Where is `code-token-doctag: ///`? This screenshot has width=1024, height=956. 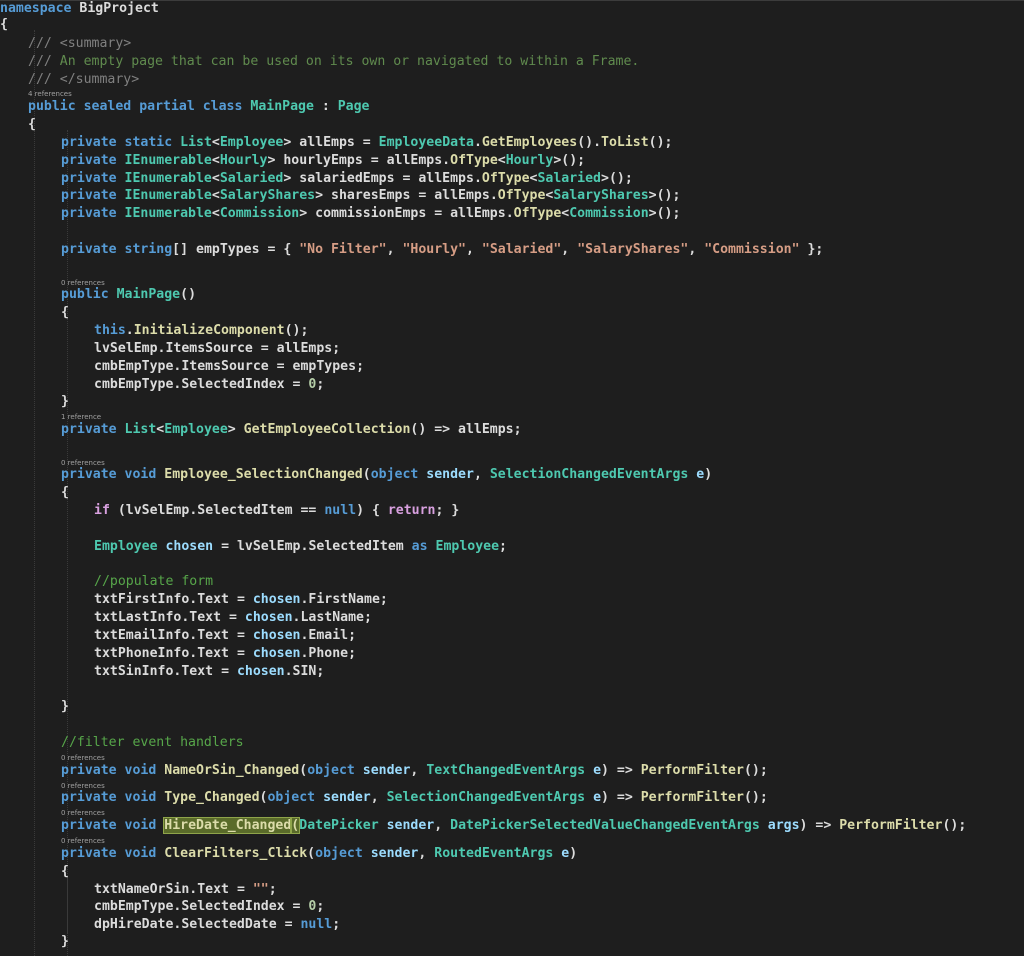
code-token-doctag: /// is located at coordinates (44, 79).